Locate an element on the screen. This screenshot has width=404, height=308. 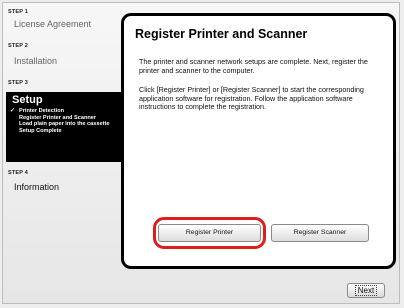
next-button: Next is located at coordinates (366, 290).